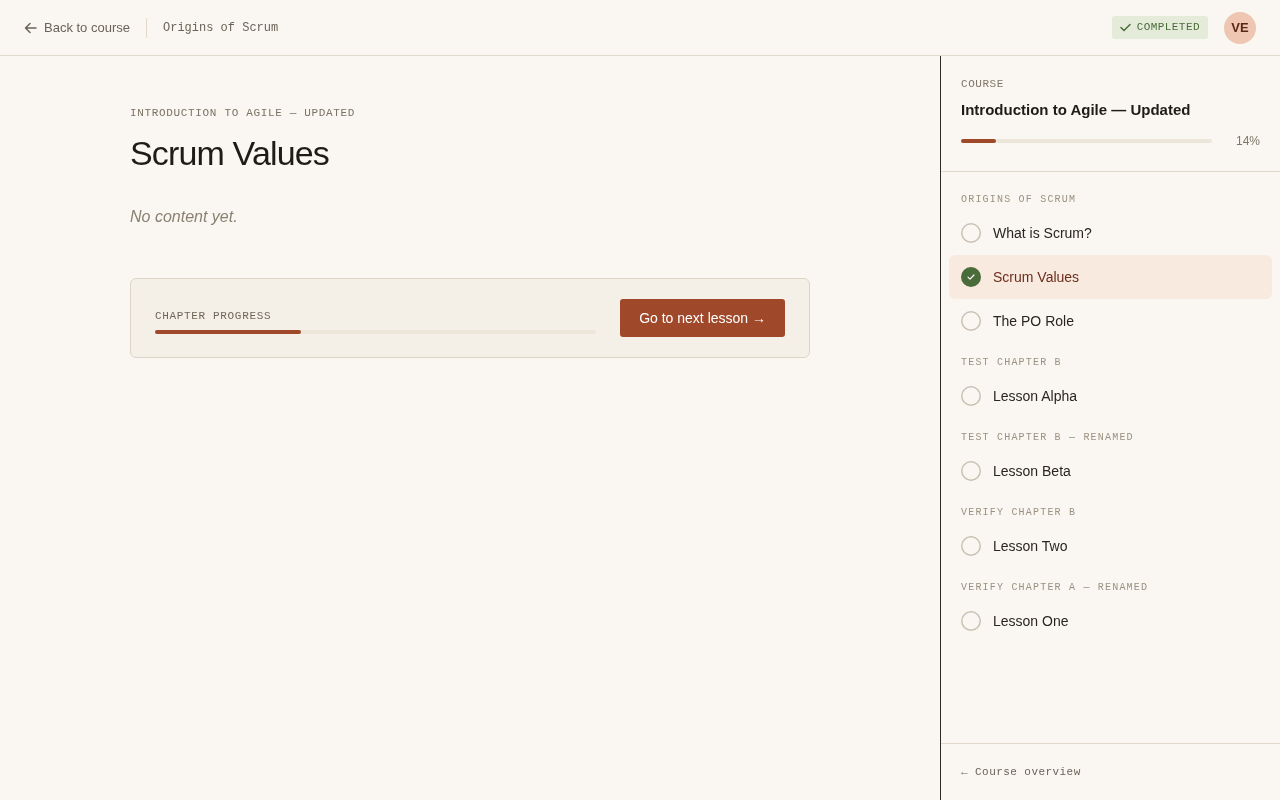 Image resolution: width=1280 pixels, height=800 pixels. Describe the element at coordinates (1021, 772) in the screenshot. I see `course-overview-link: ← Course overview` at that location.